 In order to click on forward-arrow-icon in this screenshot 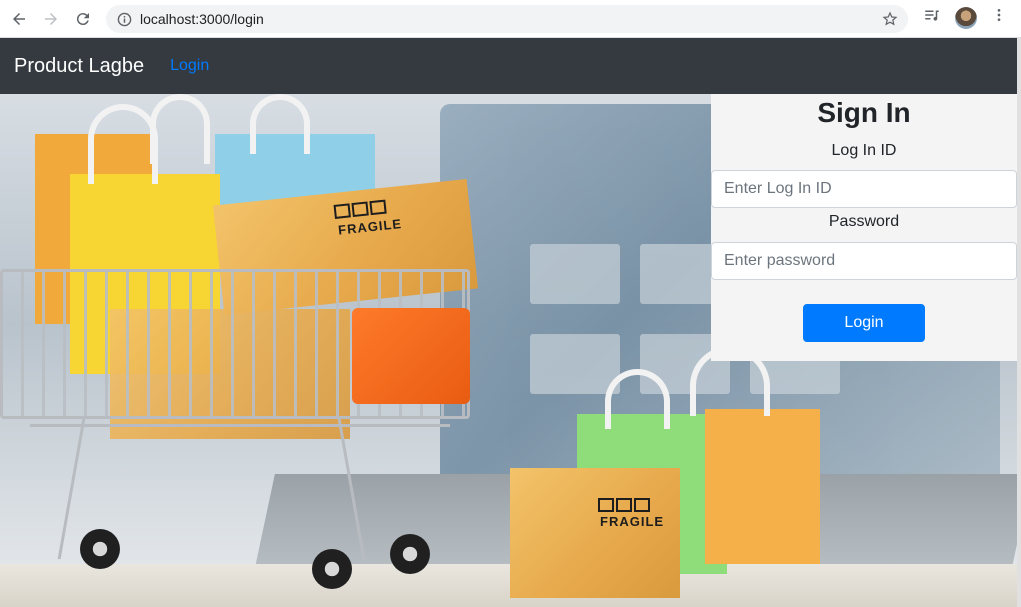, I will do `click(51, 19)`.